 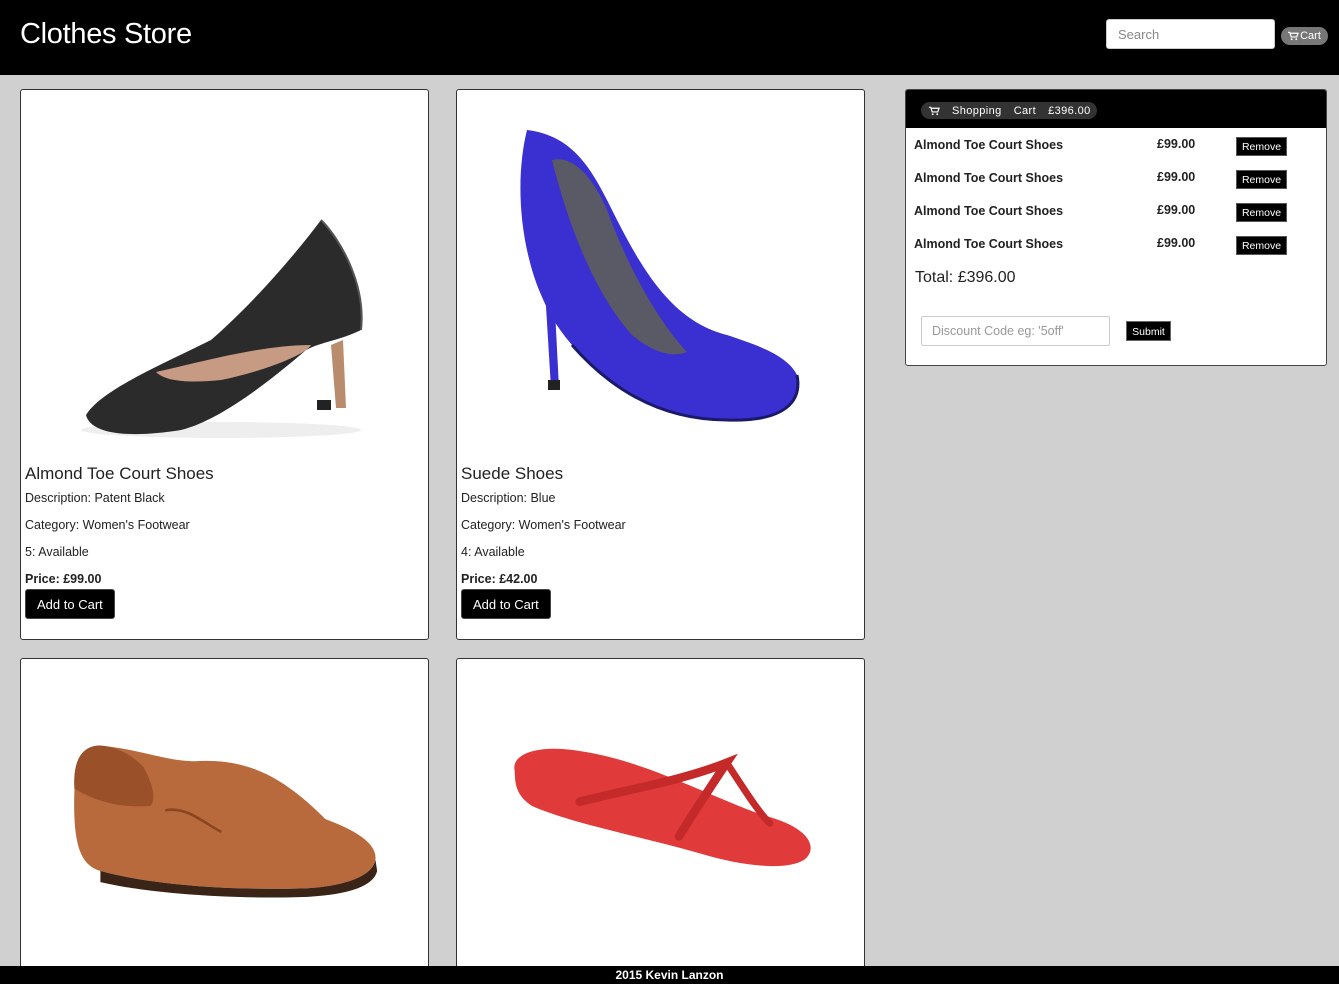 What do you see at coordinates (1009, 110) in the screenshot?
I see `cart-summary-badge: Shopping Cart £396.00` at bounding box center [1009, 110].